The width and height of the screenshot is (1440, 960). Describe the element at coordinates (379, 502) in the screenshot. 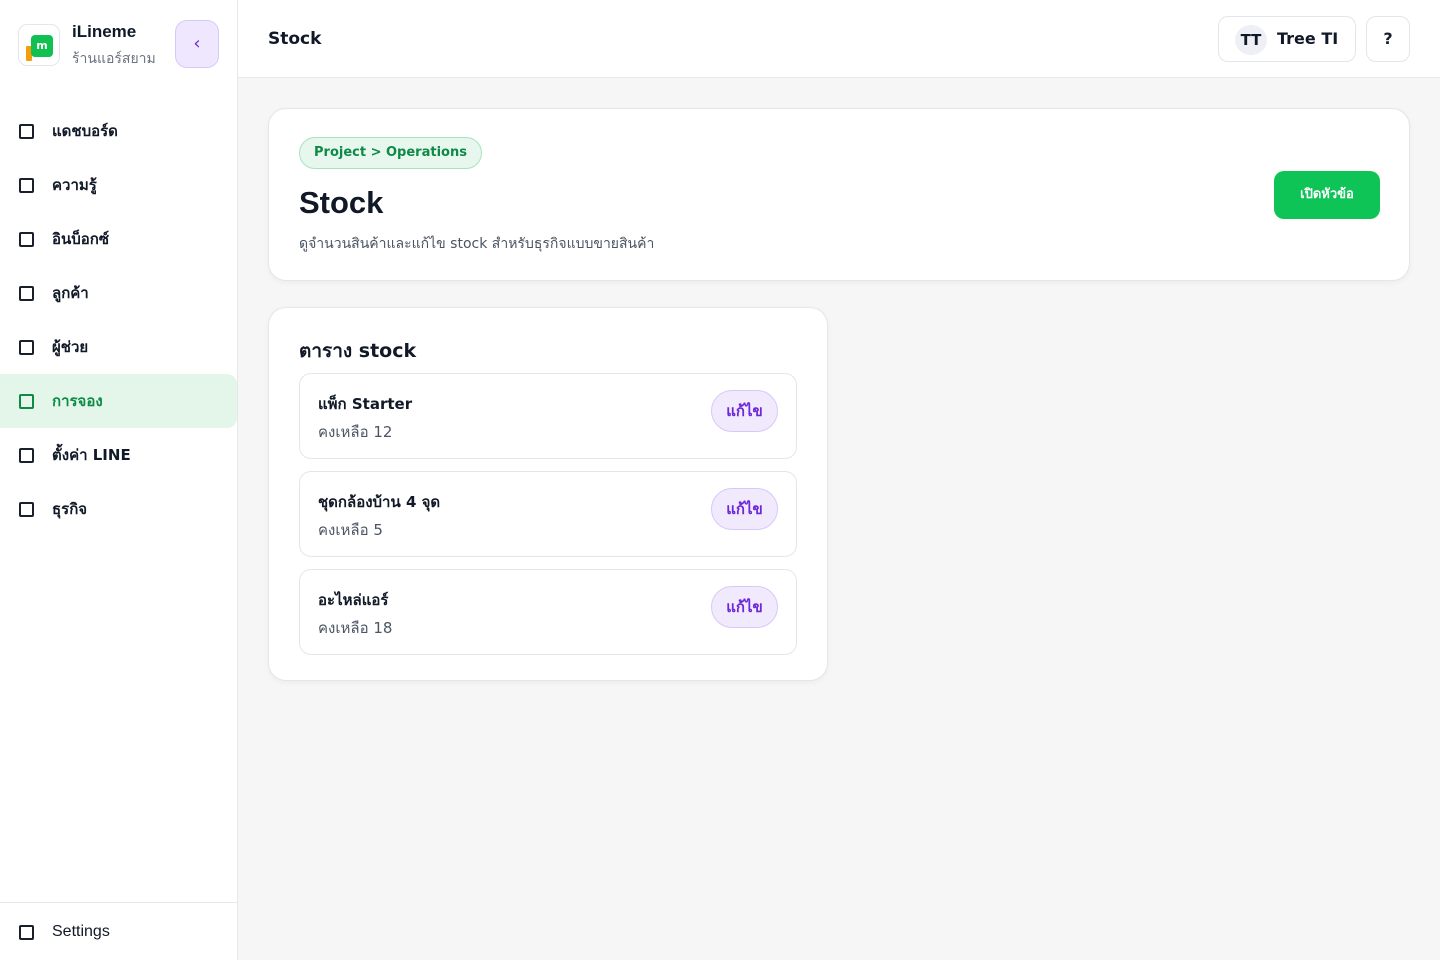

I see `product-name: ชุดกล้องบ้าน 4 จุด` at that location.